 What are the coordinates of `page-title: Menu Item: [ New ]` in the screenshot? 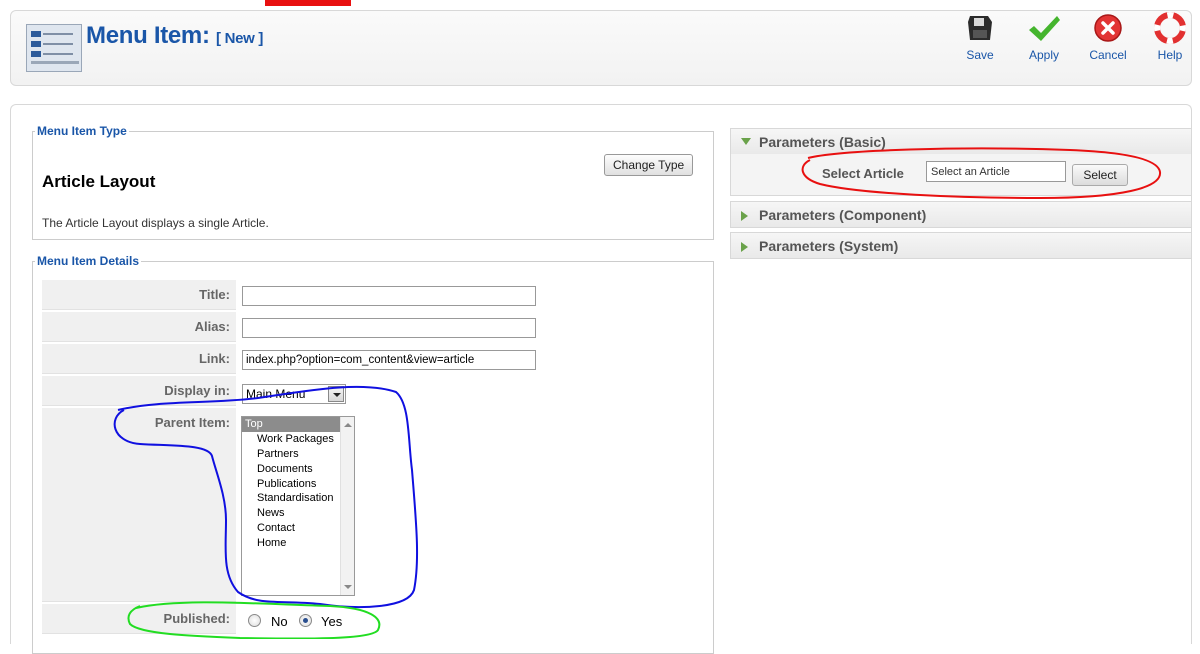 It's located at (174, 36).